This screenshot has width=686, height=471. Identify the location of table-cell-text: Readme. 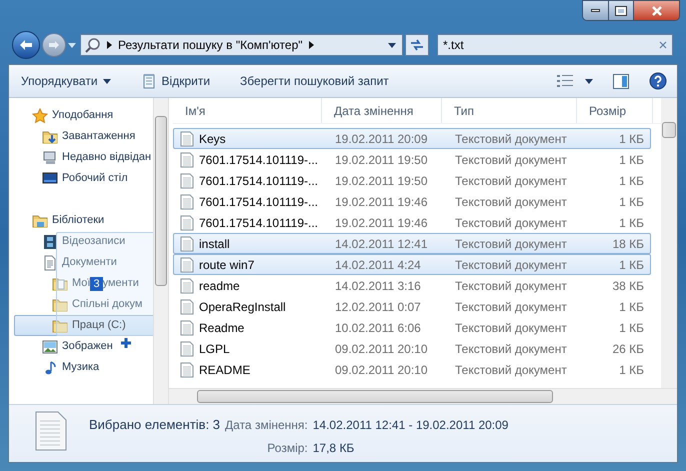
(221, 328).